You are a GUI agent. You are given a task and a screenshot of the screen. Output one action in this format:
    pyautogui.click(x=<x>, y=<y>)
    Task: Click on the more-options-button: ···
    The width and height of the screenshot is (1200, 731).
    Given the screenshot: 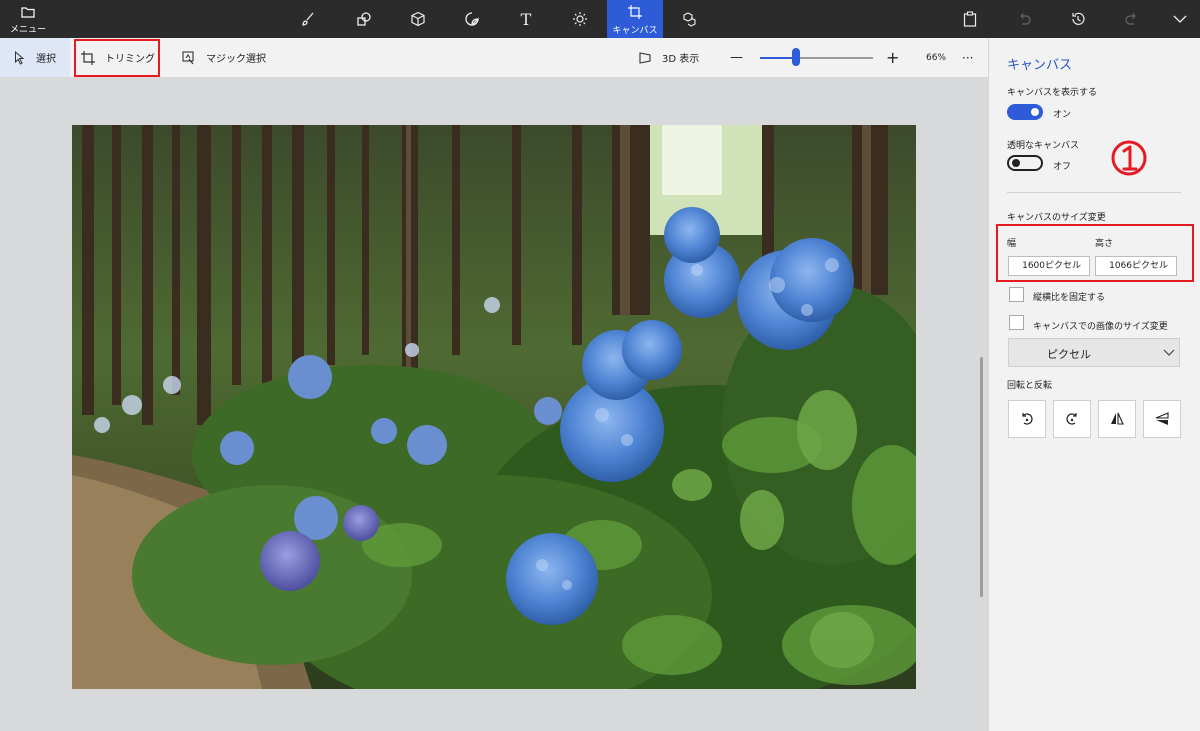 What is the action you would take?
    pyautogui.click(x=967, y=57)
    